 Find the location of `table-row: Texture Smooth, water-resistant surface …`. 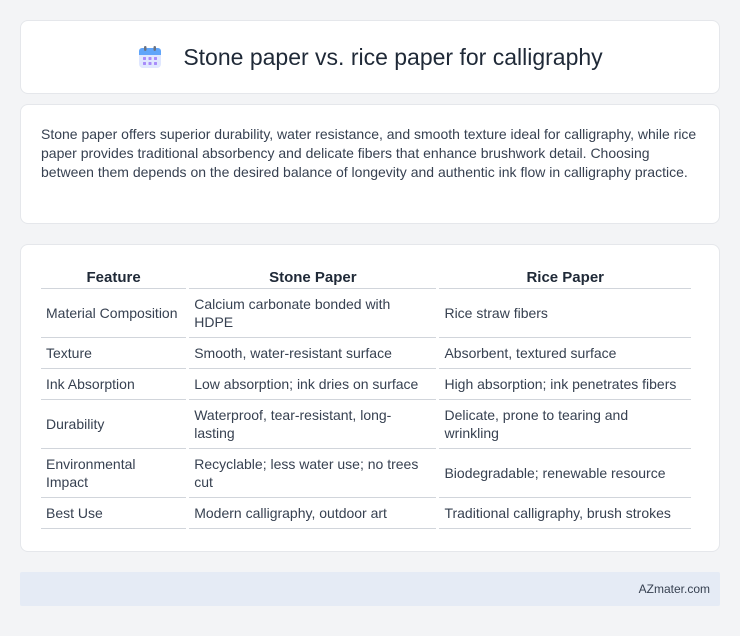

table-row: Texture Smooth, water-resistant surface … is located at coordinates (366, 353).